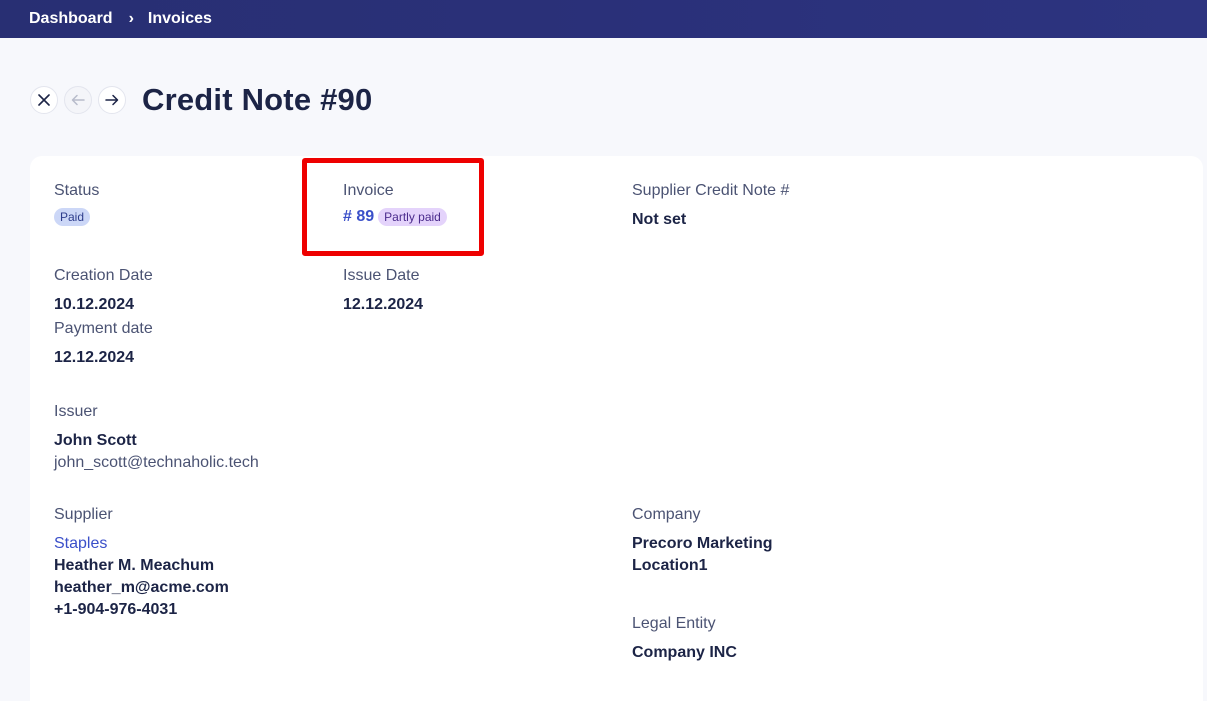 Image resolution: width=1207 pixels, height=701 pixels. I want to click on supplier-email: heather_m@acme.com, so click(141, 587).